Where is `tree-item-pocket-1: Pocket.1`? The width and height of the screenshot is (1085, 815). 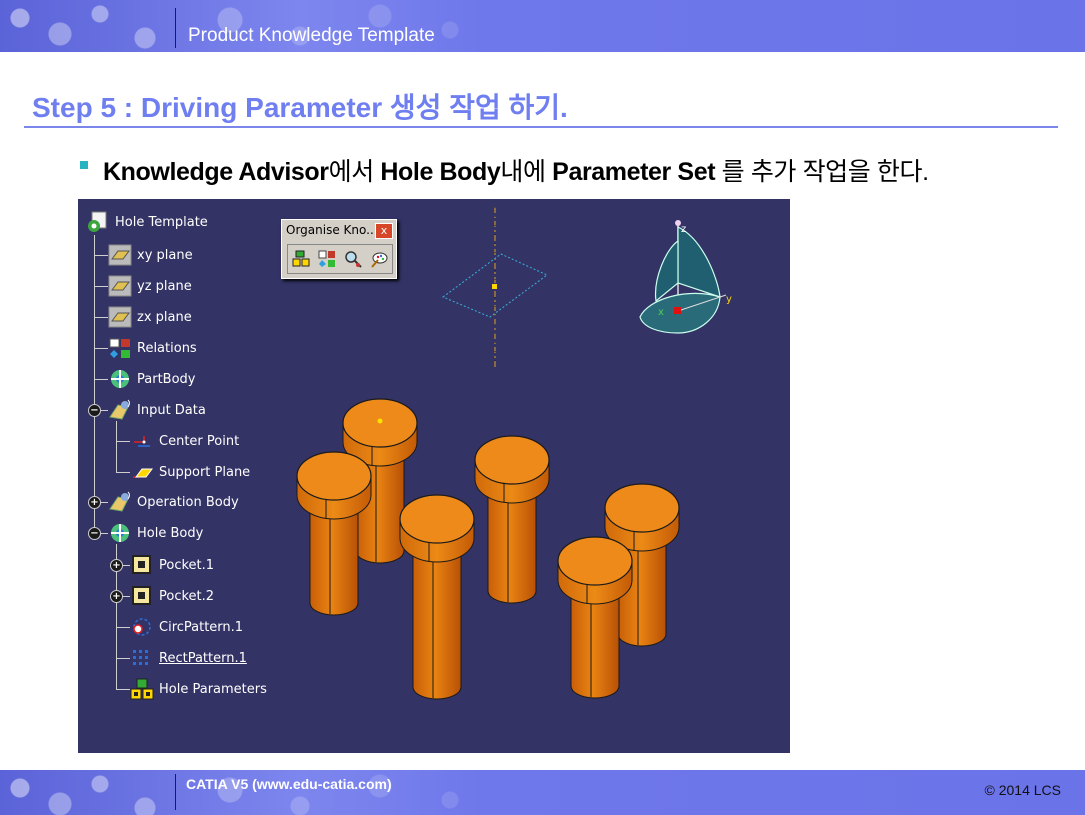
tree-item-pocket-1: Pocket.1 is located at coordinates (172, 565).